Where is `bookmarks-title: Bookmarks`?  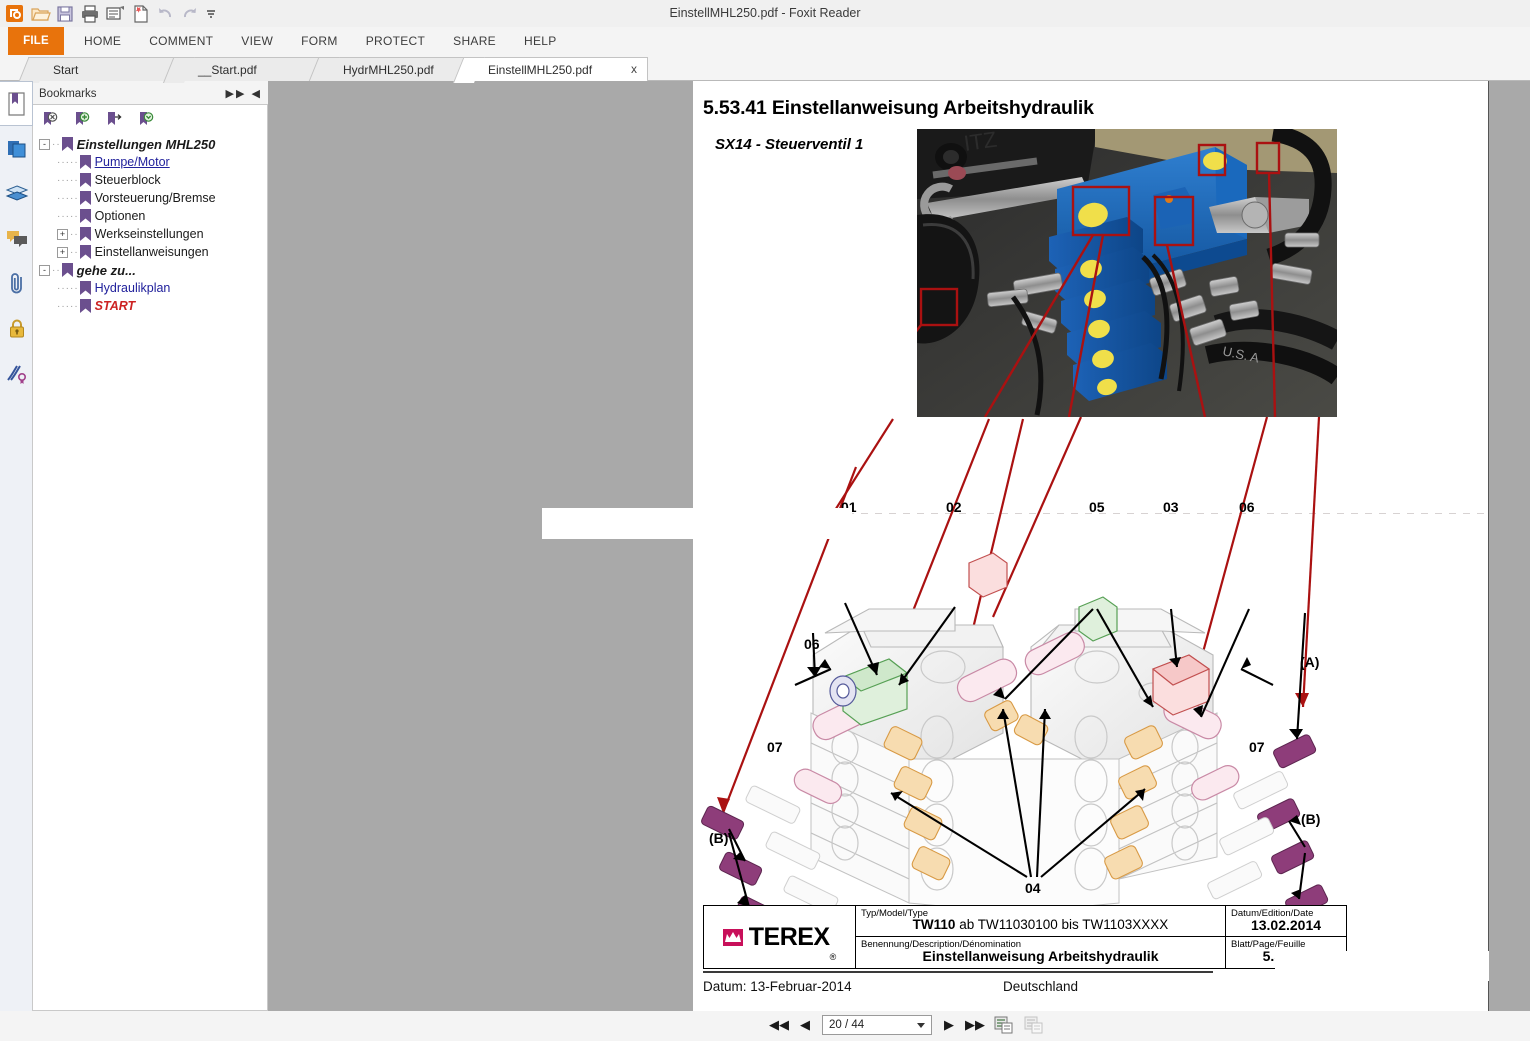 bookmarks-title: Bookmarks is located at coordinates (68, 94).